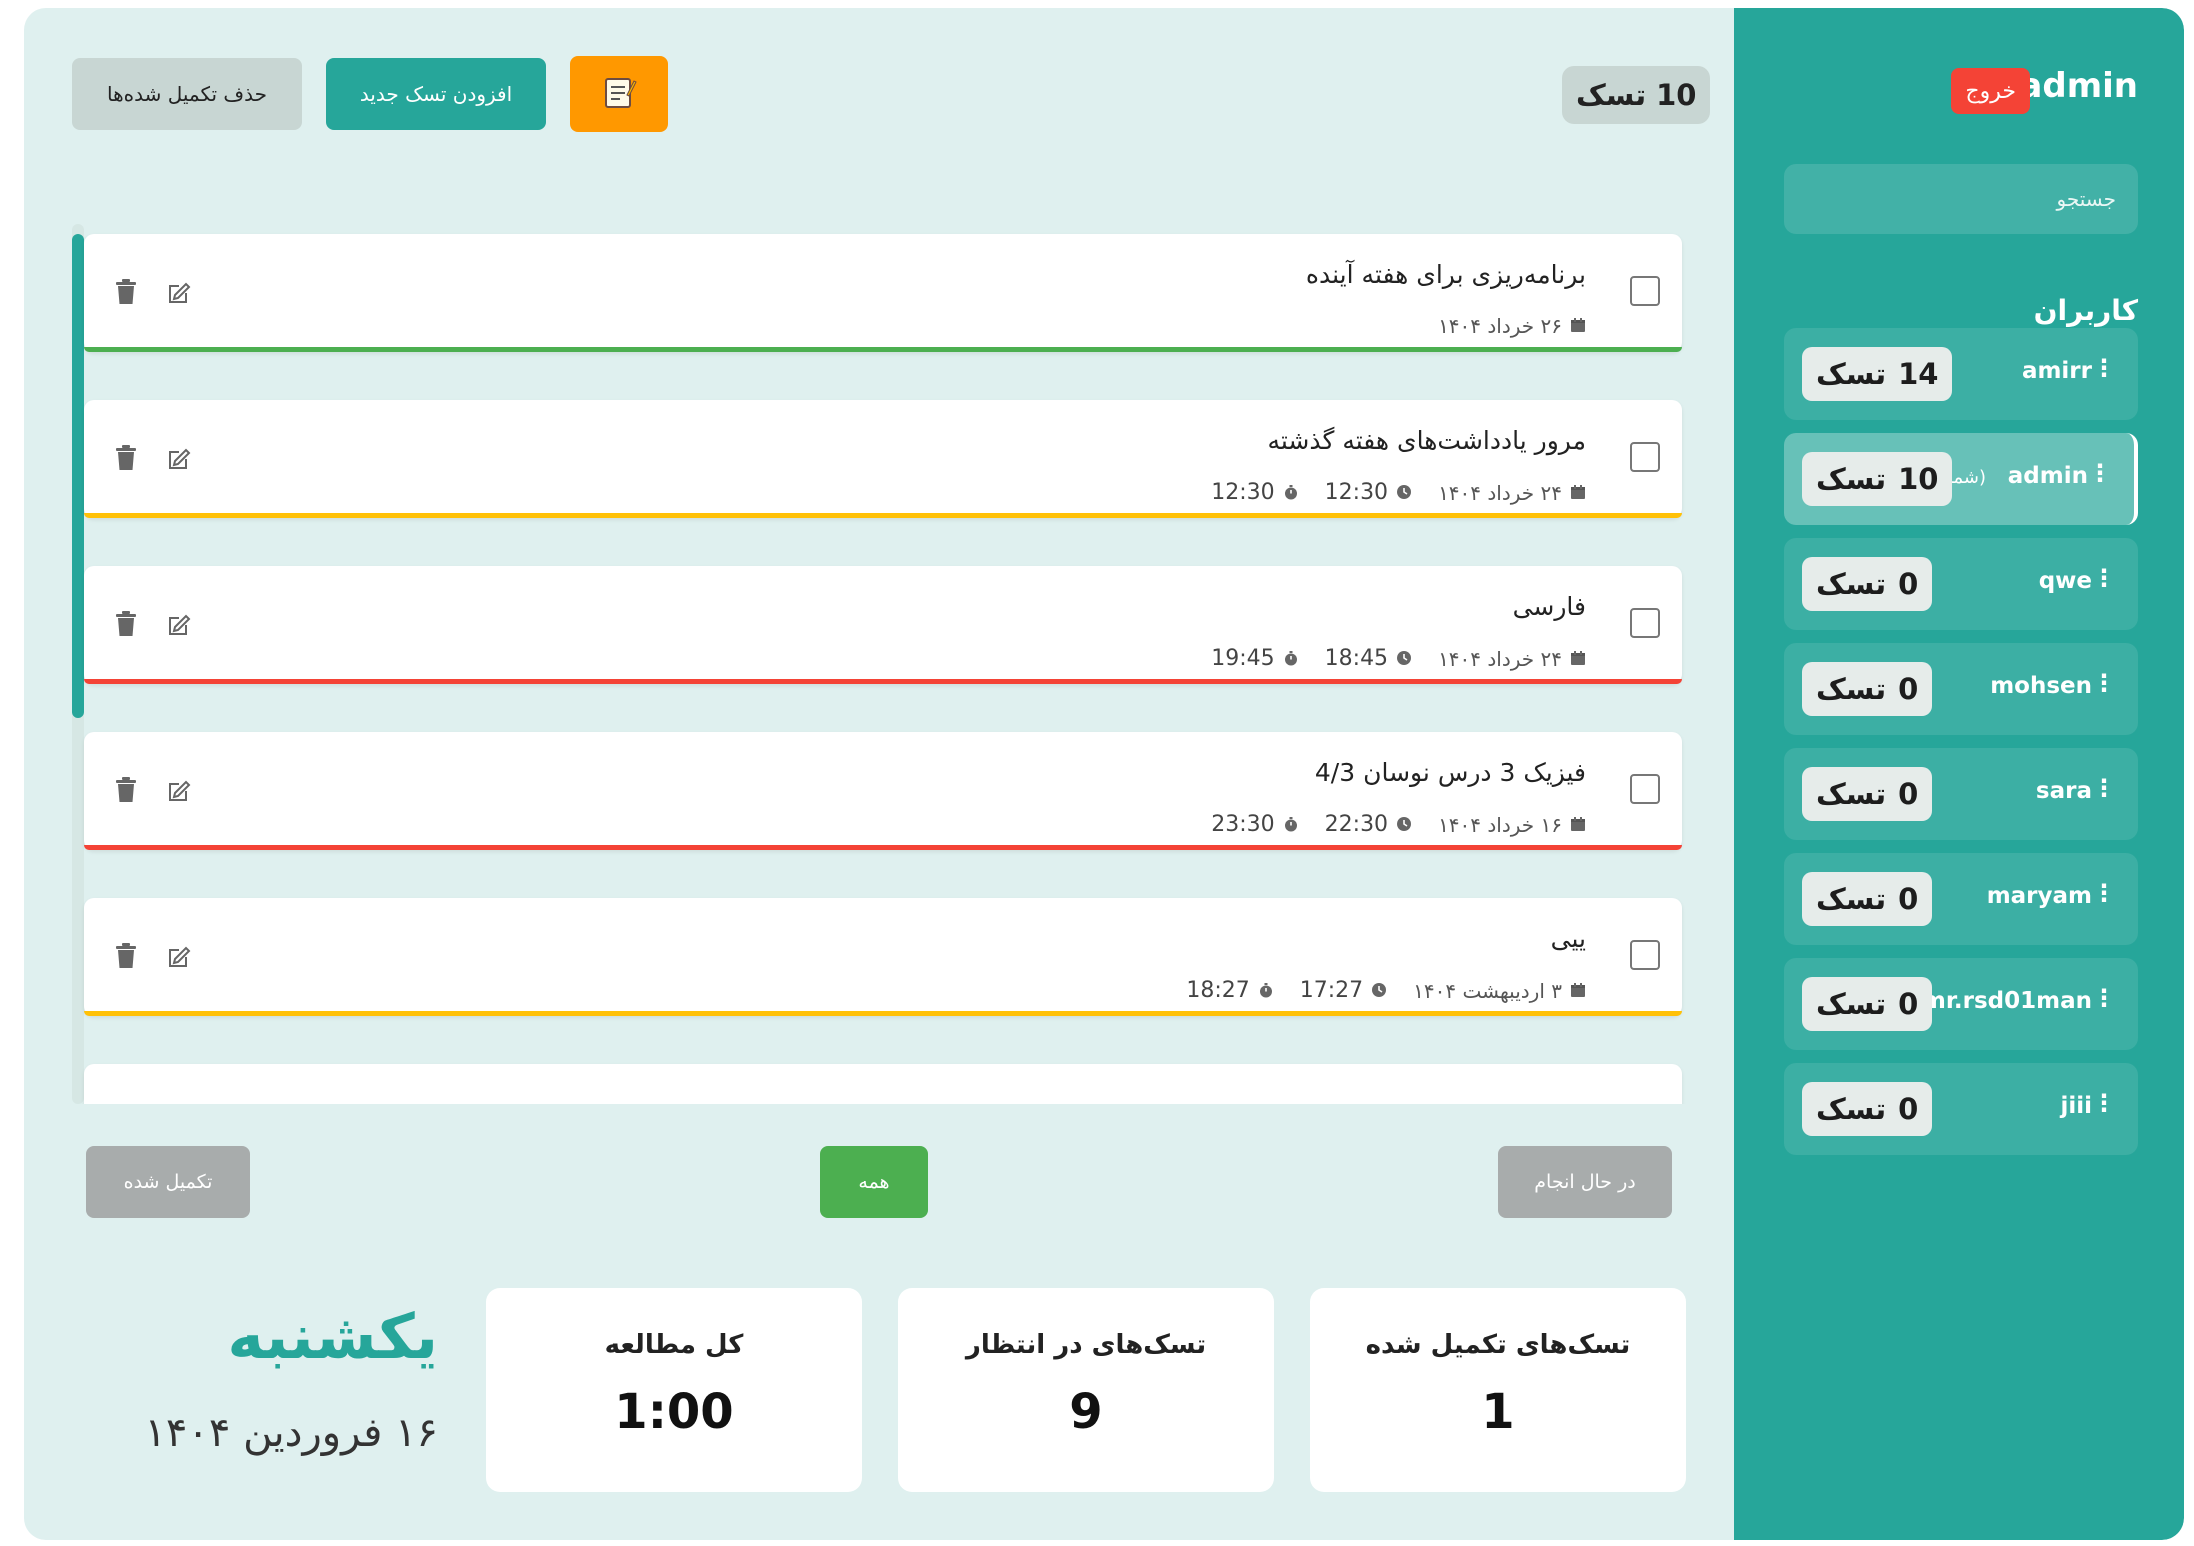 The width and height of the screenshot is (2194, 1546). What do you see at coordinates (1498, 1412) in the screenshot?
I see `stat-completed-value: 1` at bounding box center [1498, 1412].